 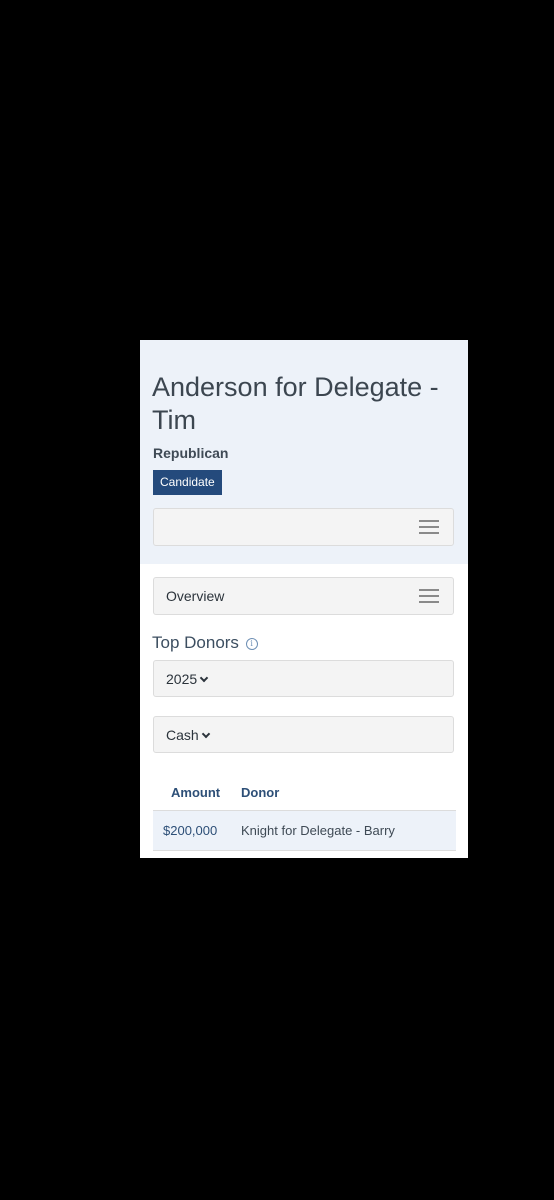 What do you see at coordinates (192, 830) in the screenshot?
I see `donor-amount: $200,000` at bounding box center [192, 830].